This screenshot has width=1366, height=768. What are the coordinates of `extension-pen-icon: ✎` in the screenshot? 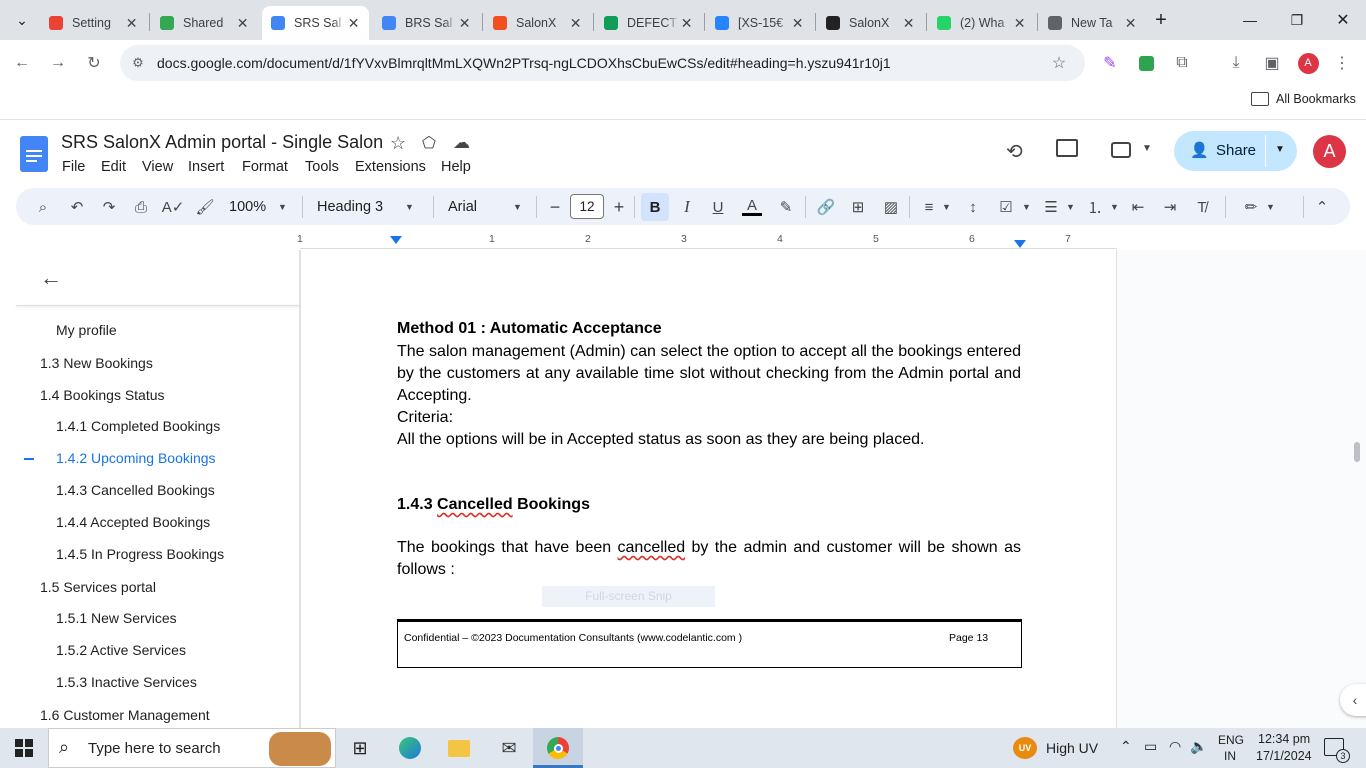 It's located at (1110, 63).